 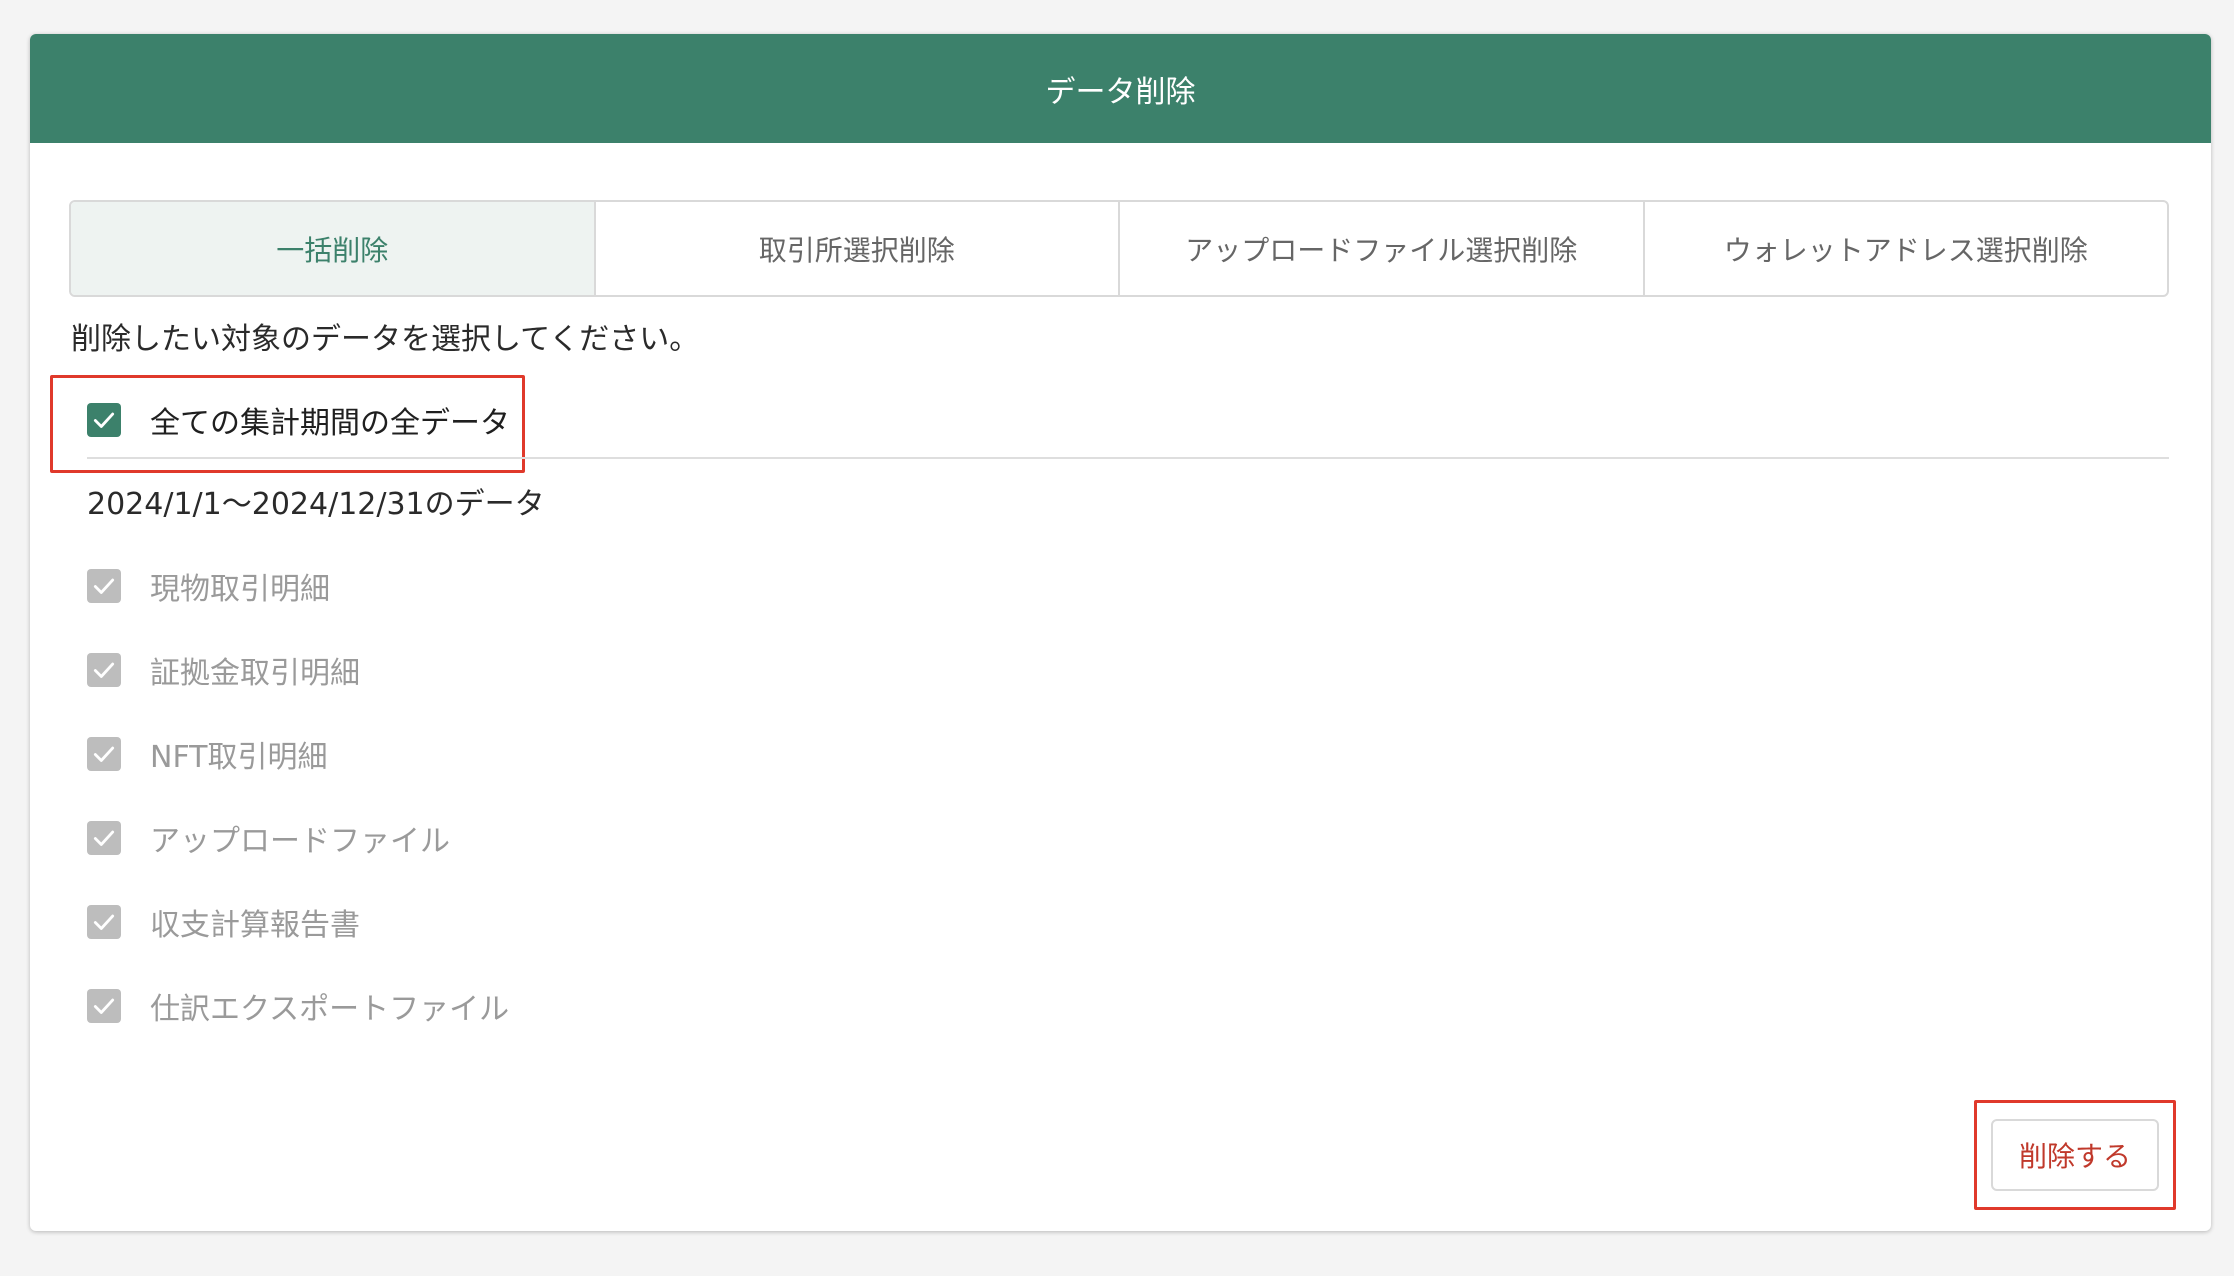 I want to click on upload-files-checkbox, so click(x=104, y=838).